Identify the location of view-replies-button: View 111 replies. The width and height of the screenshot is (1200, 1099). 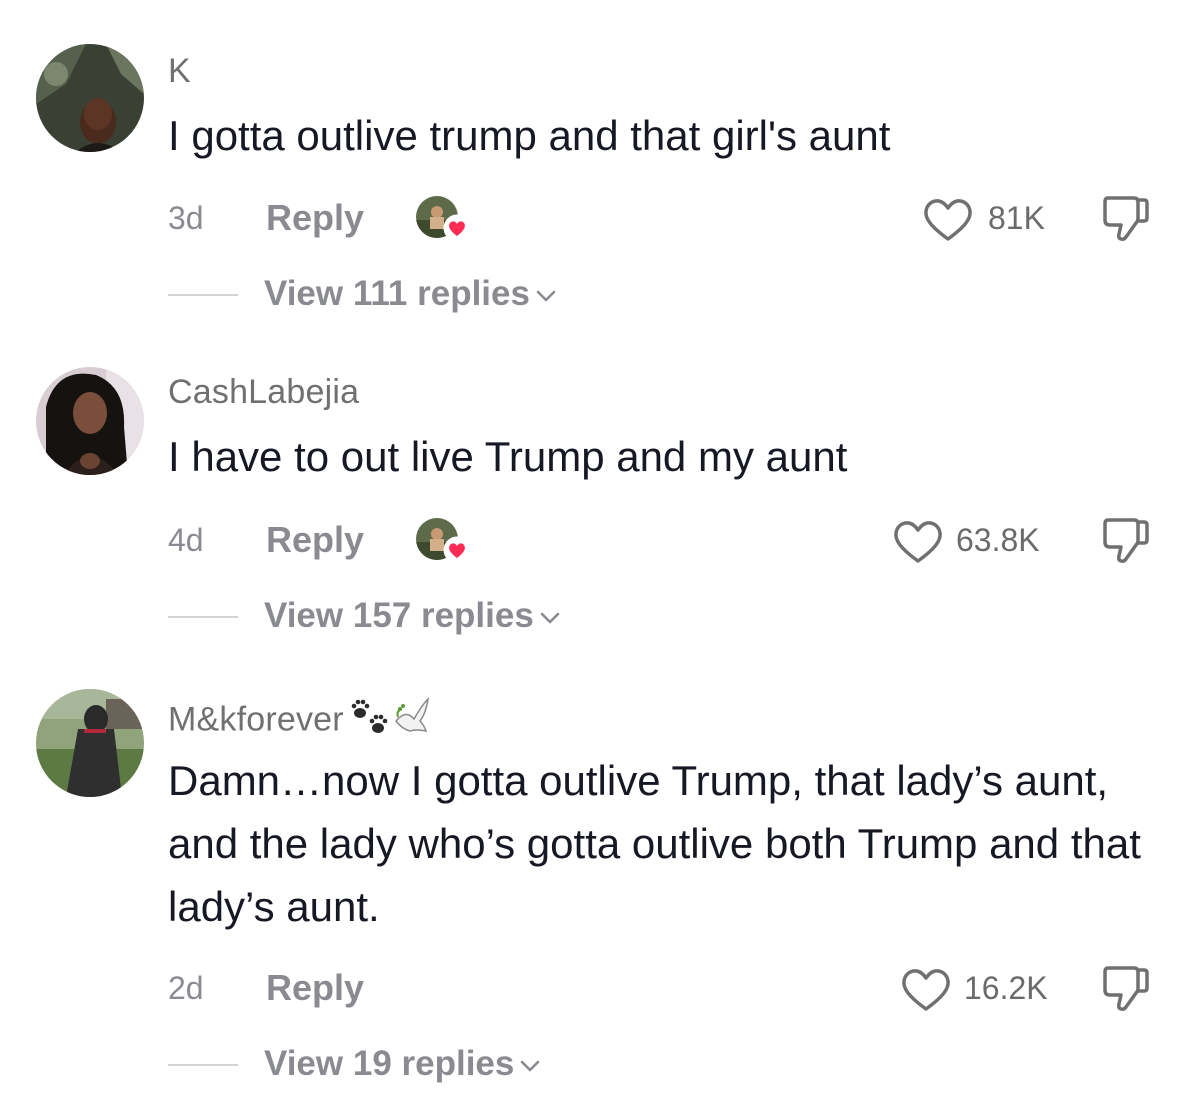
(410, 294).